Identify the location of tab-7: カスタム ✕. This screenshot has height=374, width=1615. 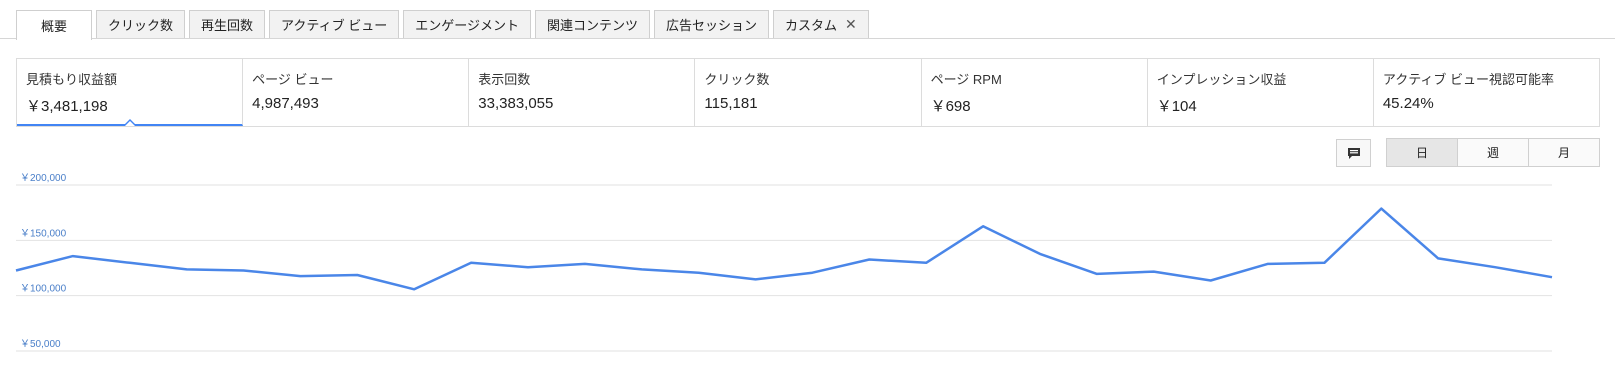
(821, 24).